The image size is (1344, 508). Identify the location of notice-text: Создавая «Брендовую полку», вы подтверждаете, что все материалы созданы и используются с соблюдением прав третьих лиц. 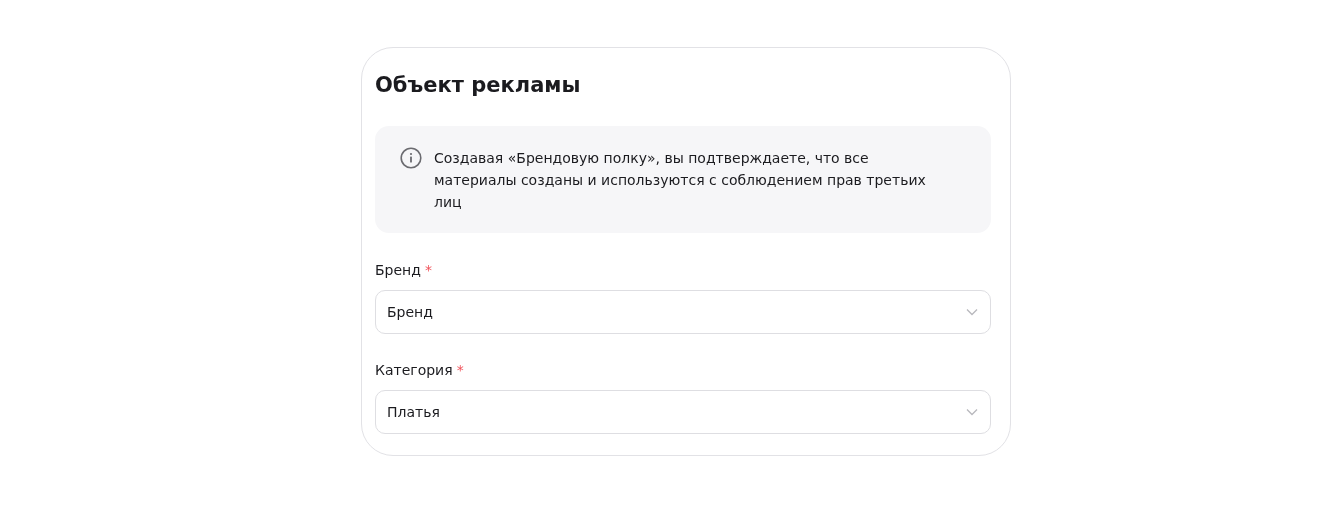
(680, 180).